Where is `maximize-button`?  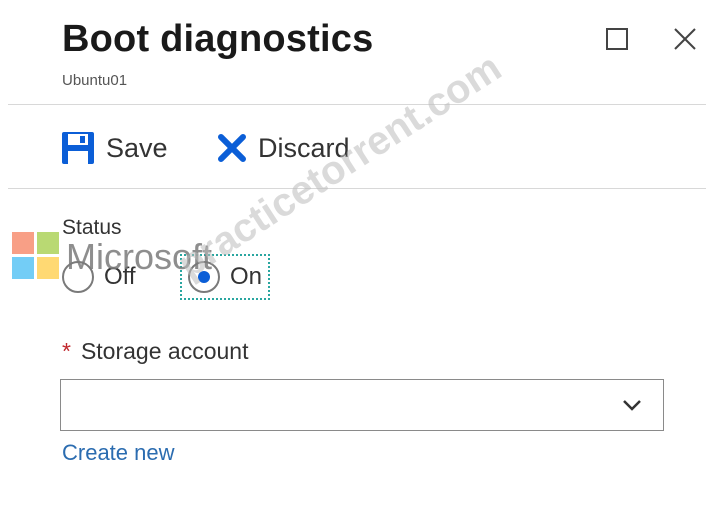 maximize-button is located at coordinates (617, 39).